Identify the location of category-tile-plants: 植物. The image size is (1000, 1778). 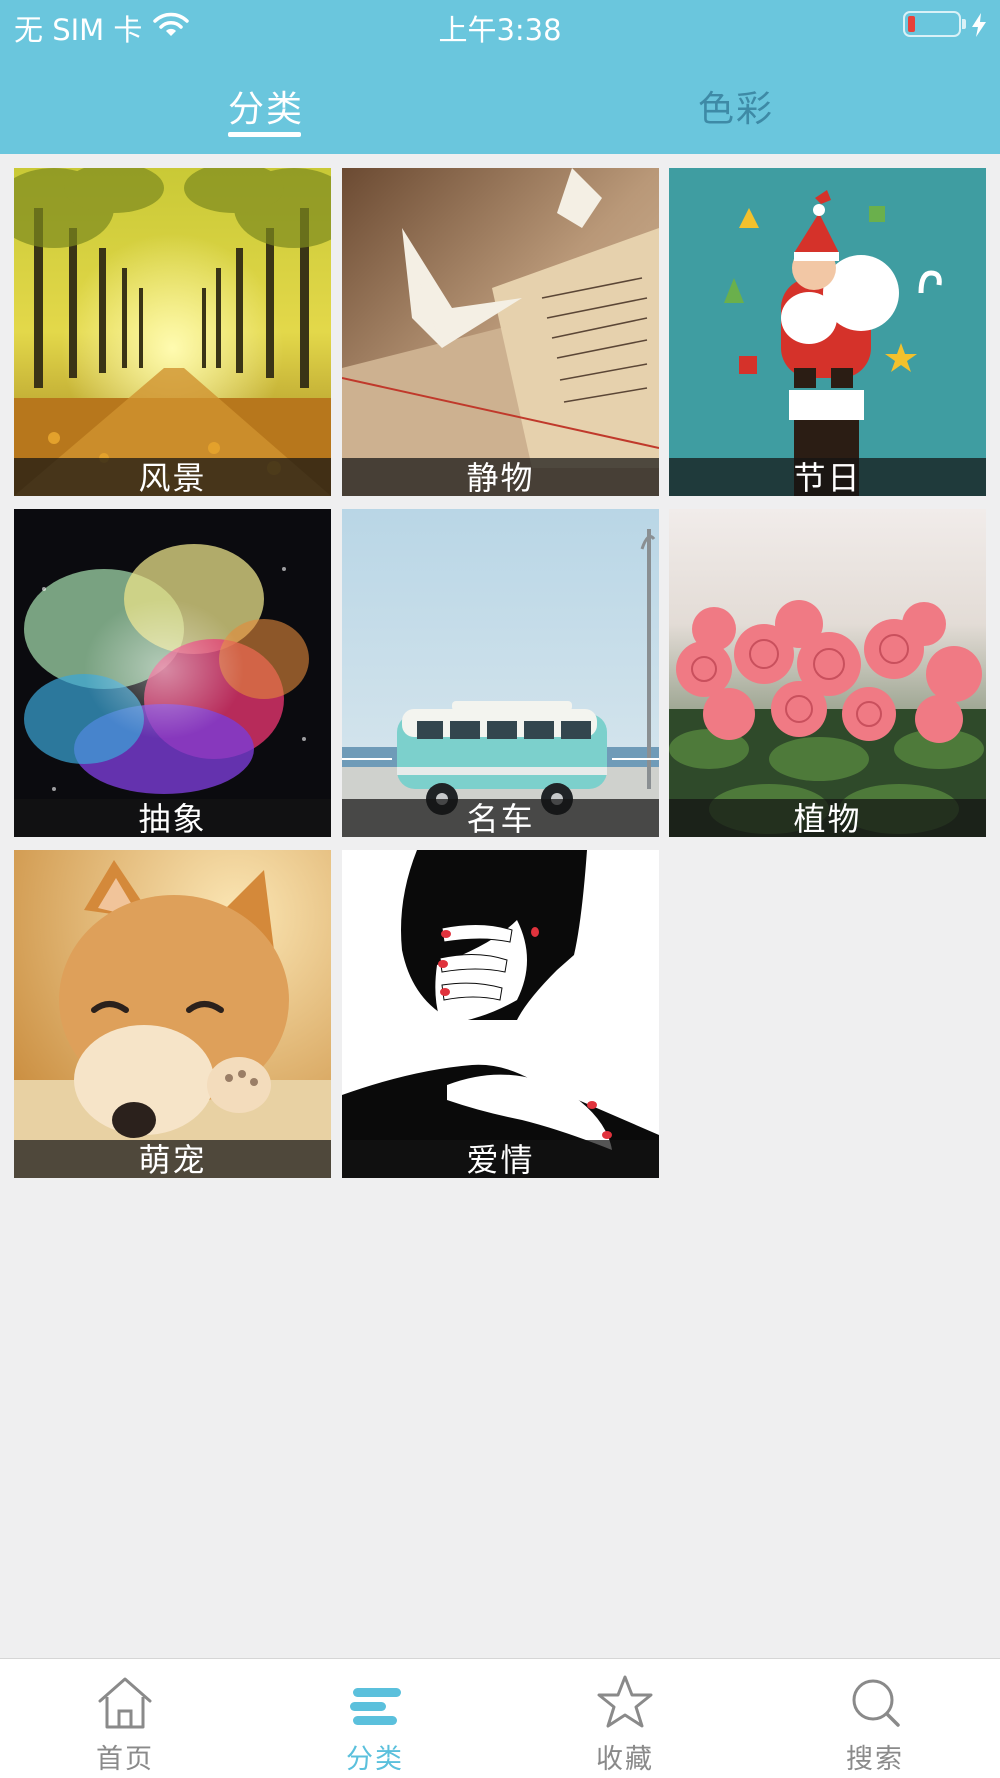
(827, 673).